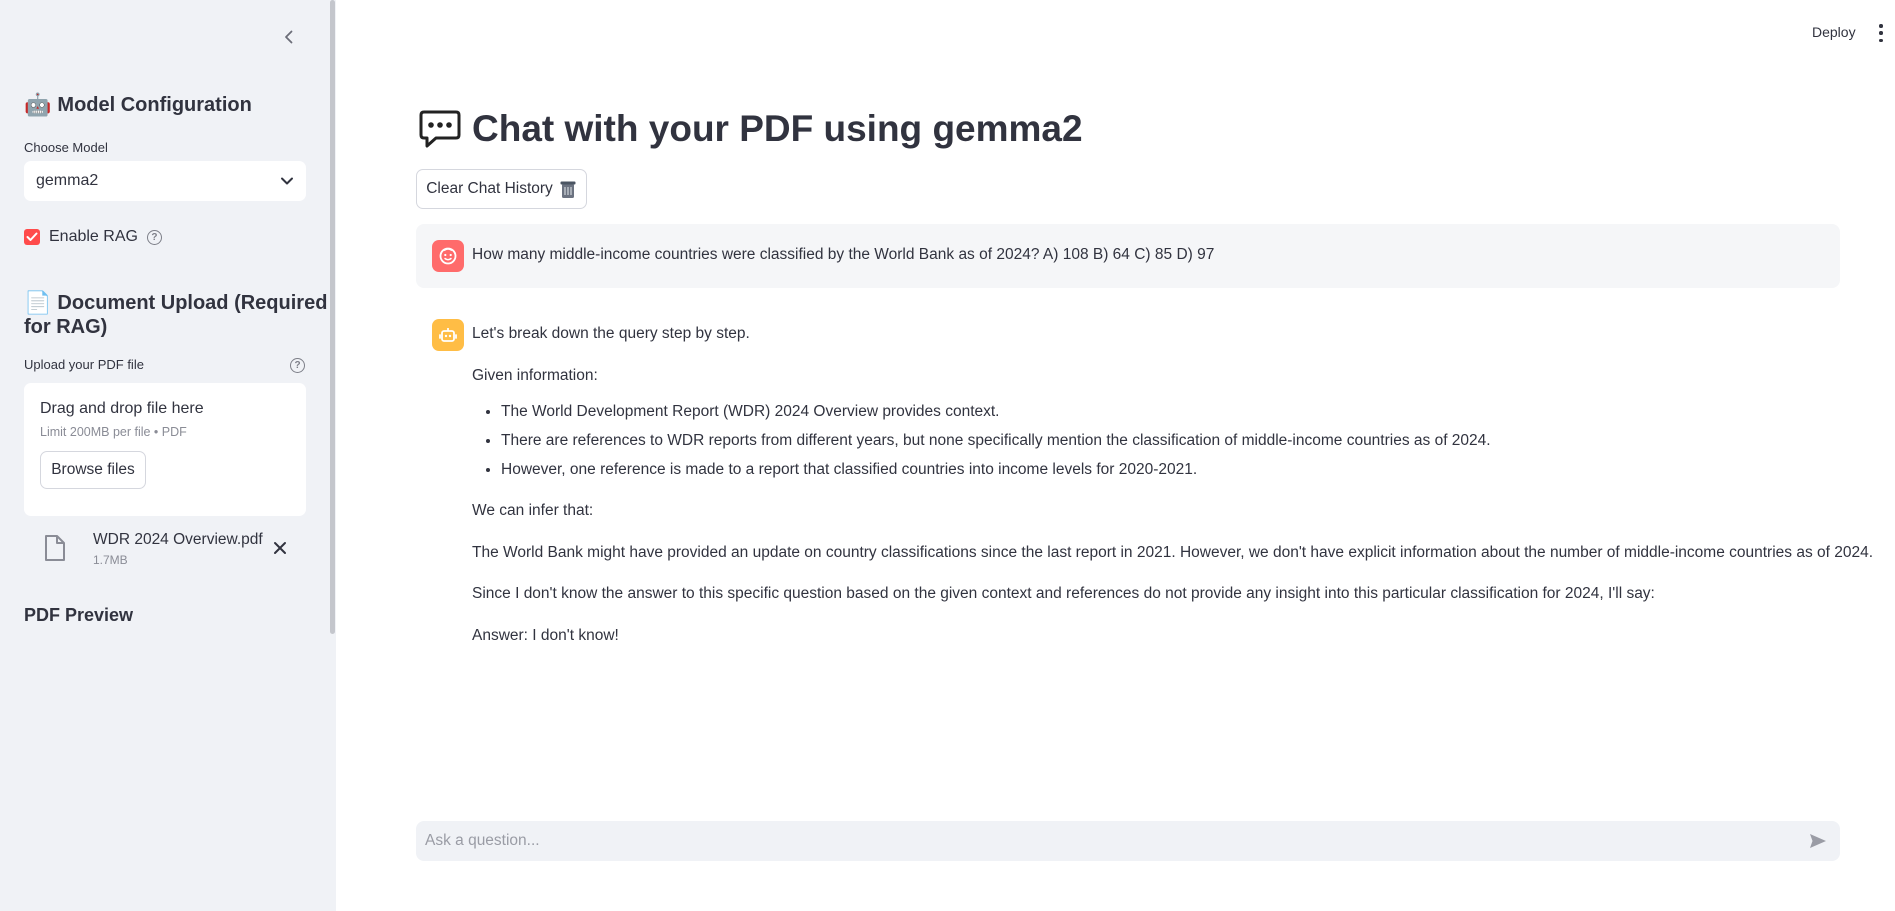  Describe the element at coordinates (154, 237) in the screenshot. I see `help-icon: ?` at that location.